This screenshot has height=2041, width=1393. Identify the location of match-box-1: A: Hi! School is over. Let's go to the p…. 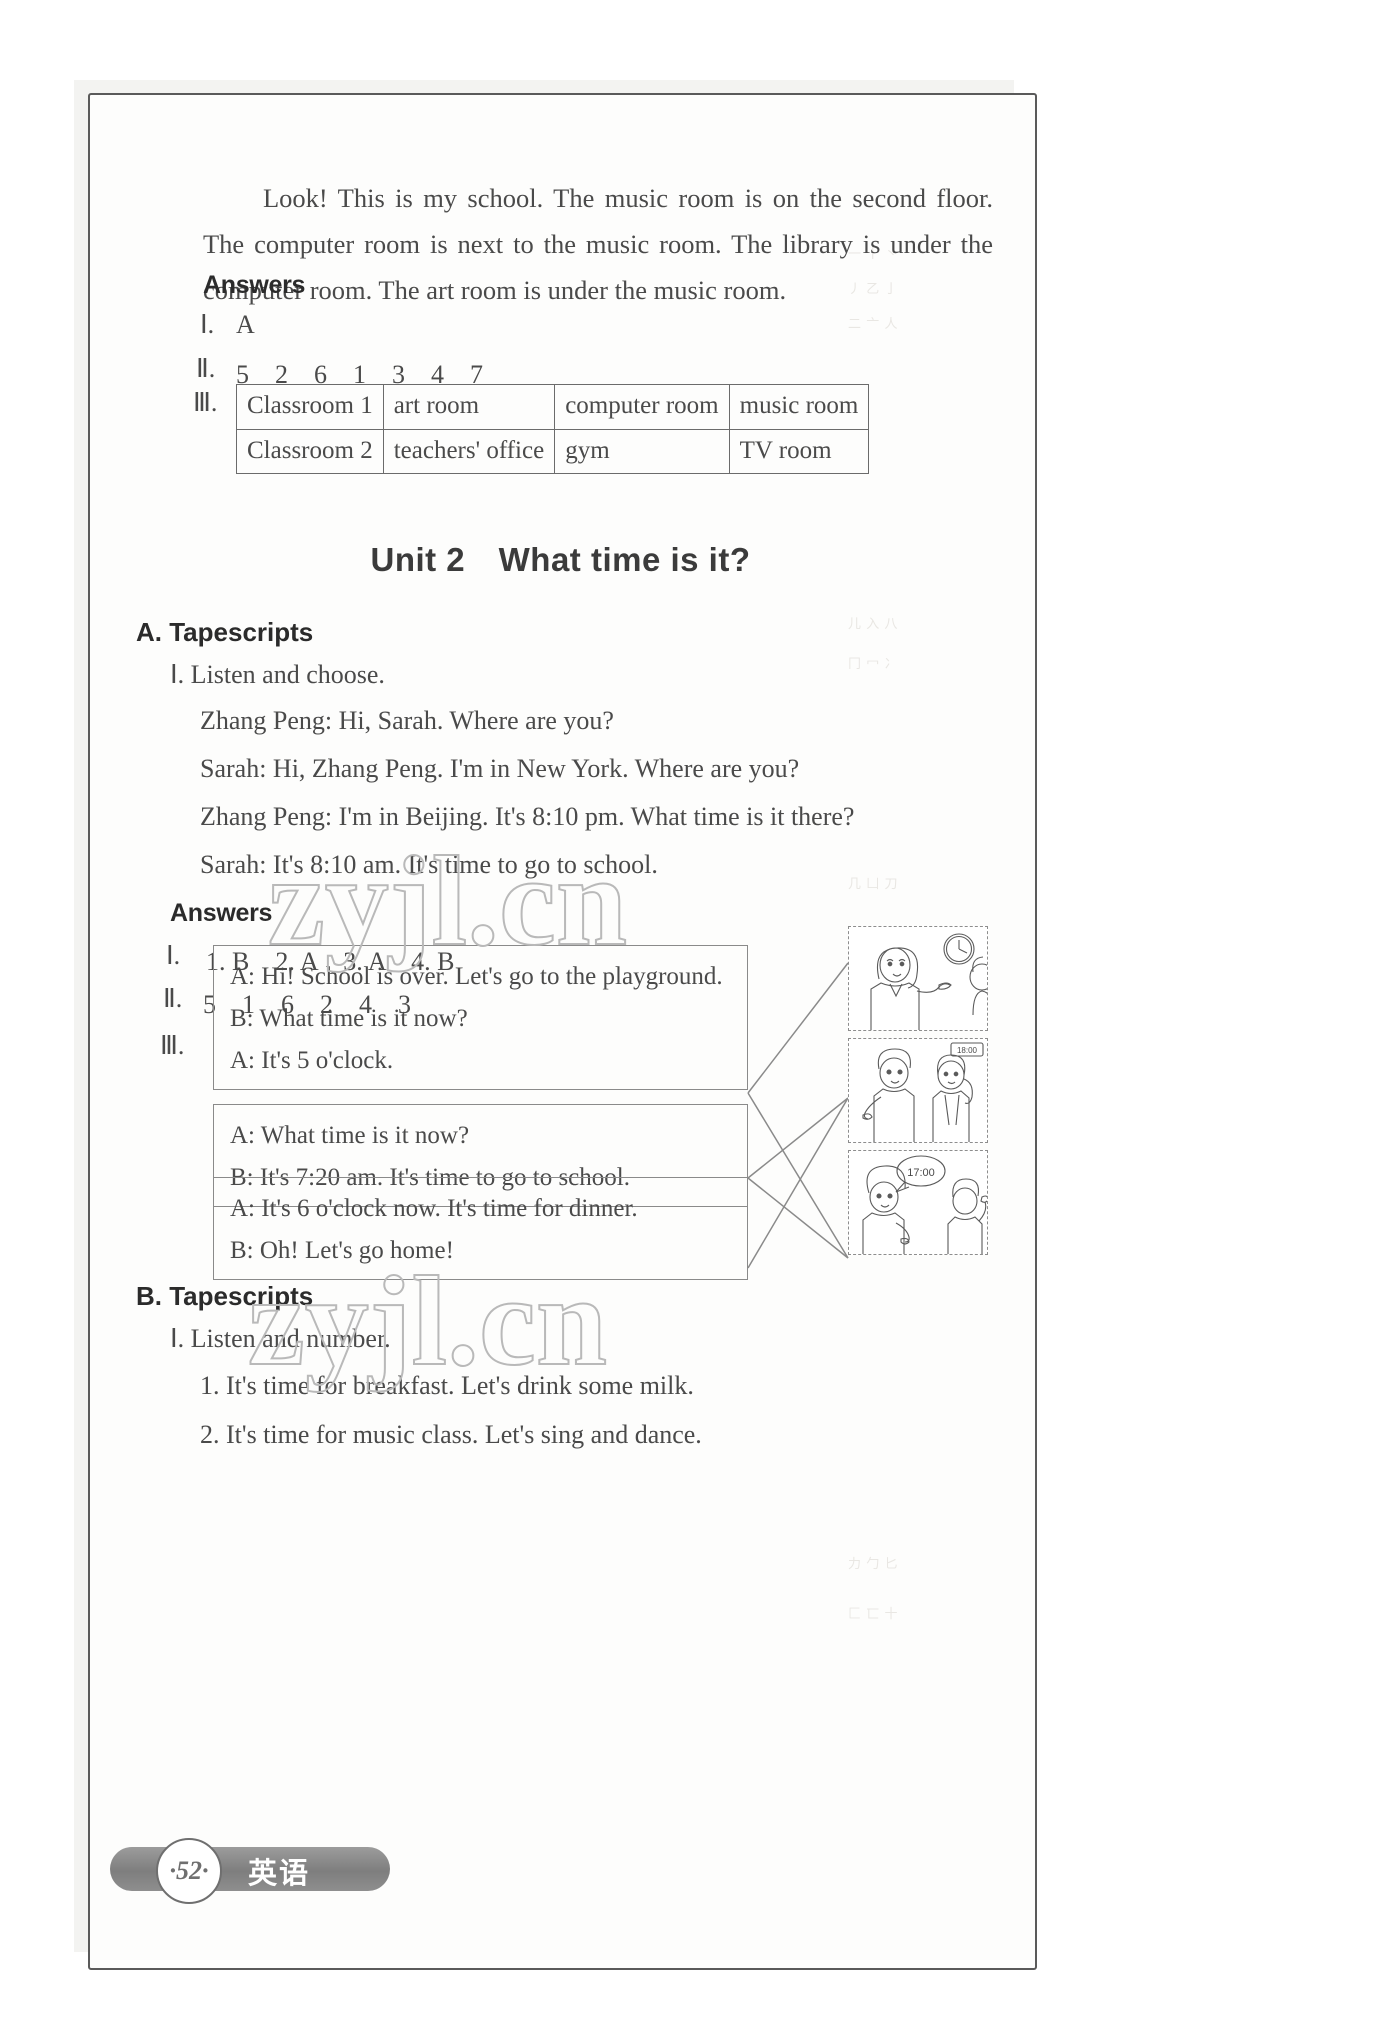
(480, 1017).